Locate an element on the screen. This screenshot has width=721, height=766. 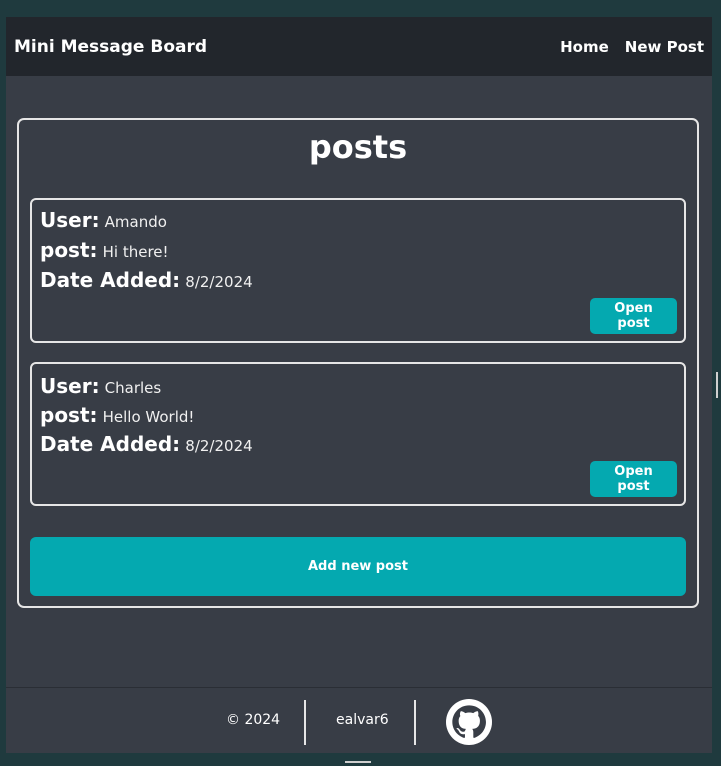
nav-link-new-post: New Post is located at coordinates (664, 47).